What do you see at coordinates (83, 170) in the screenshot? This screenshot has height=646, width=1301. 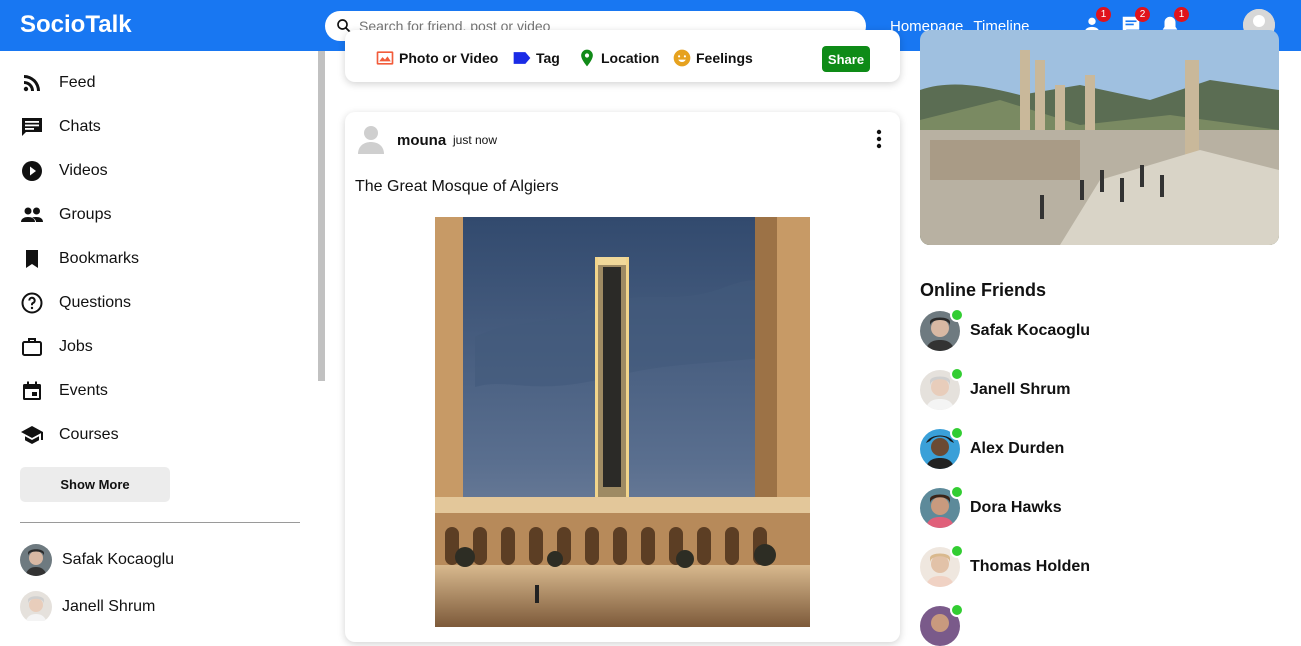 I see `sidebar-item-label: Videos` at bounding box center [83, 170].